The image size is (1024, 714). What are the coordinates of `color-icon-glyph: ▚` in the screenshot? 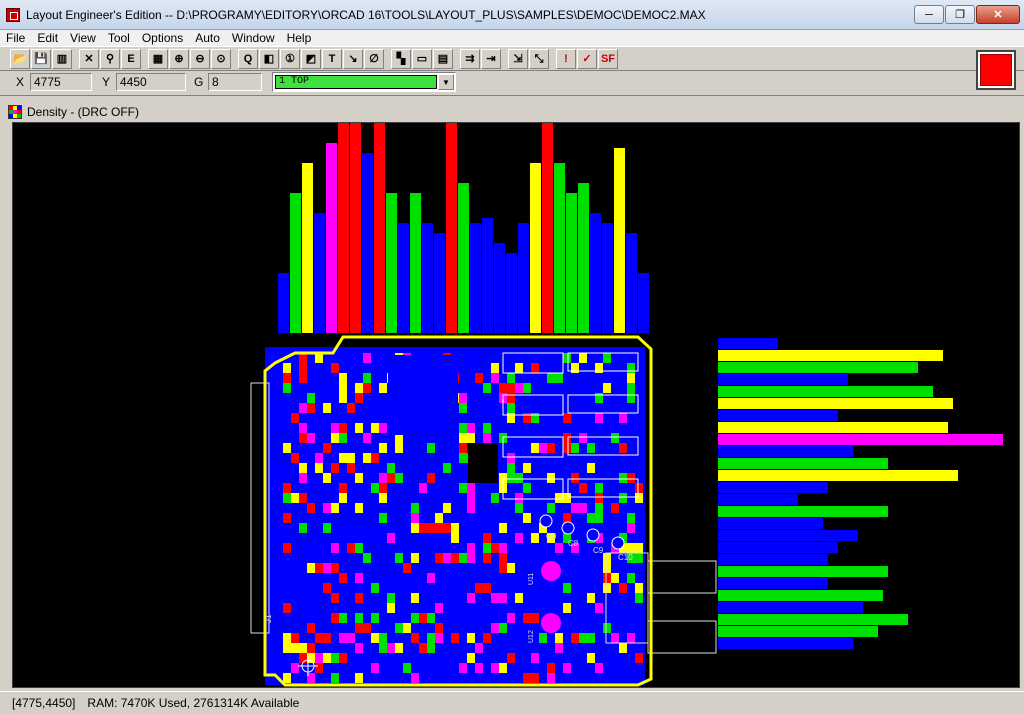 It's located at (401, 58).